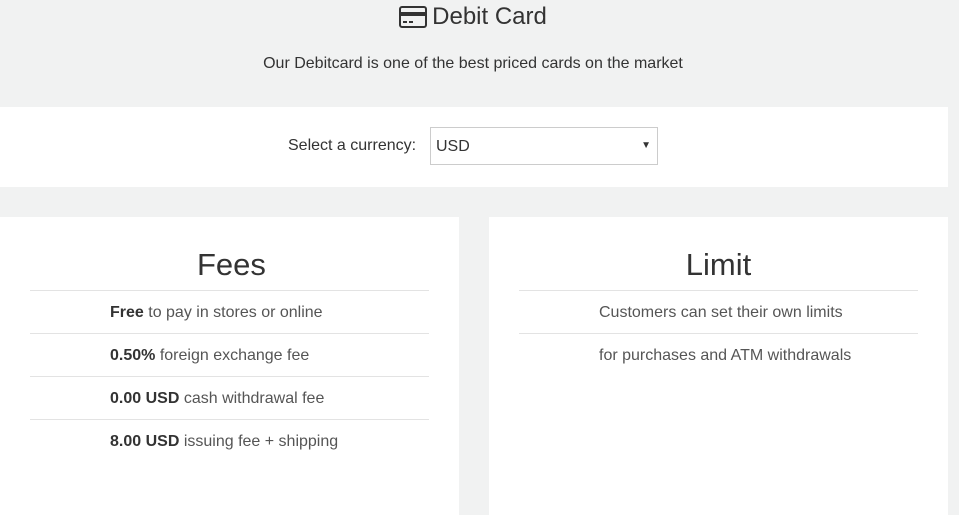 The width and height of the screenshot is (959, 515). I want to click on fee-item-value: 0.50%, so click(133, 355).